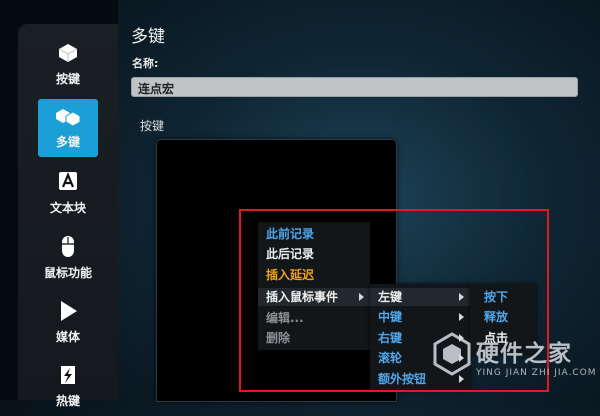 The height and width of the screenshot is (416, 600). What do you see at coordinates (452, 356) in the screenshot?
I see `watermark-logo-icon` at bounding box center [452, 356].